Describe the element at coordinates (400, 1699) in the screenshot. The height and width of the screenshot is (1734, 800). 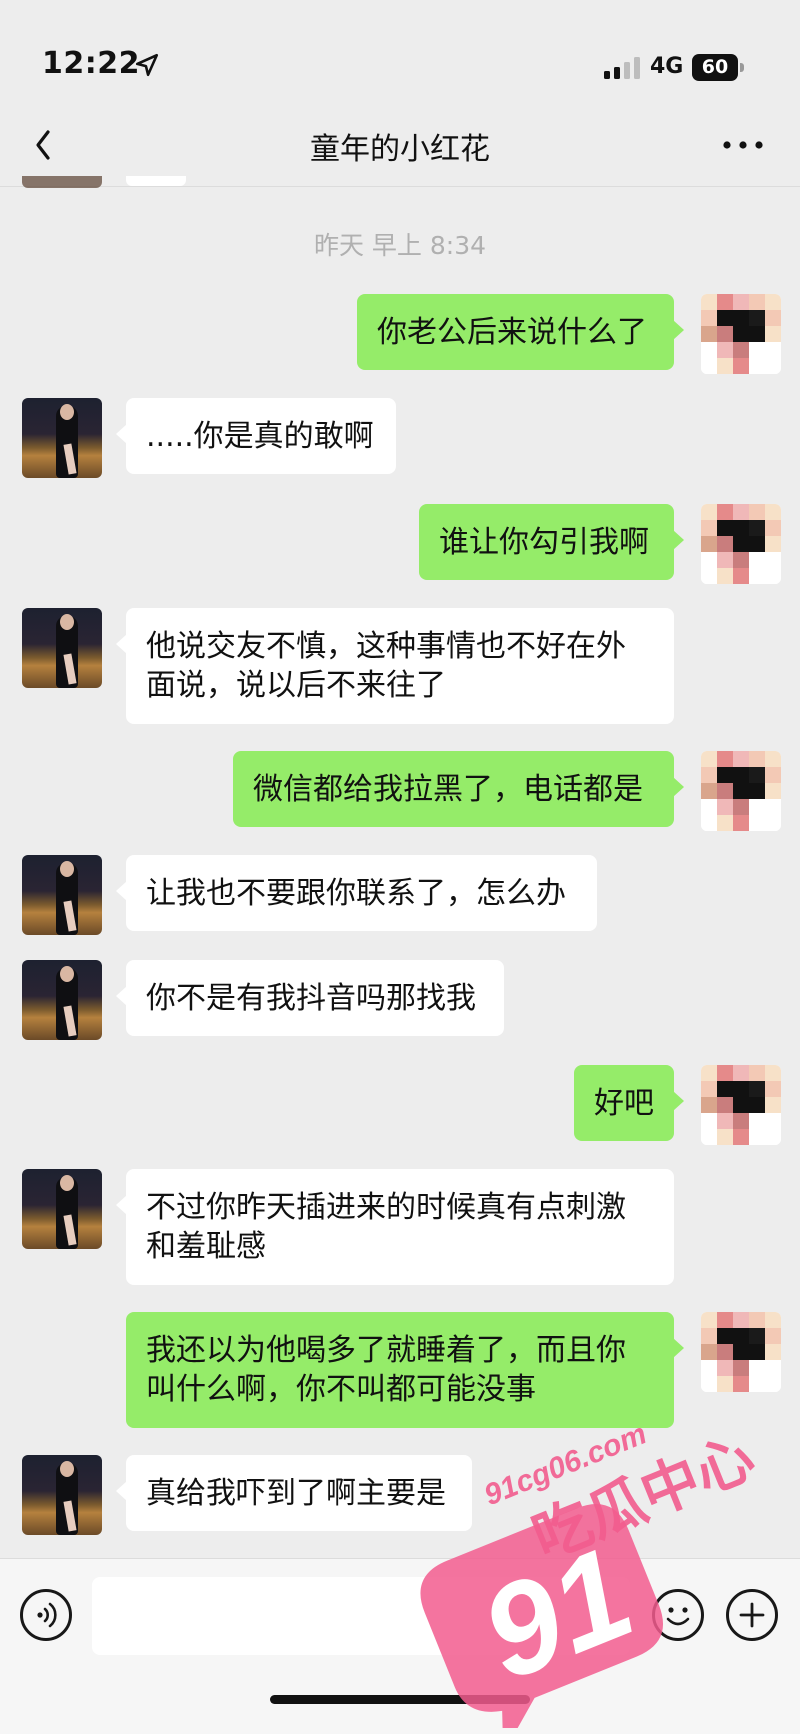
I see `home-indicator` at that location.